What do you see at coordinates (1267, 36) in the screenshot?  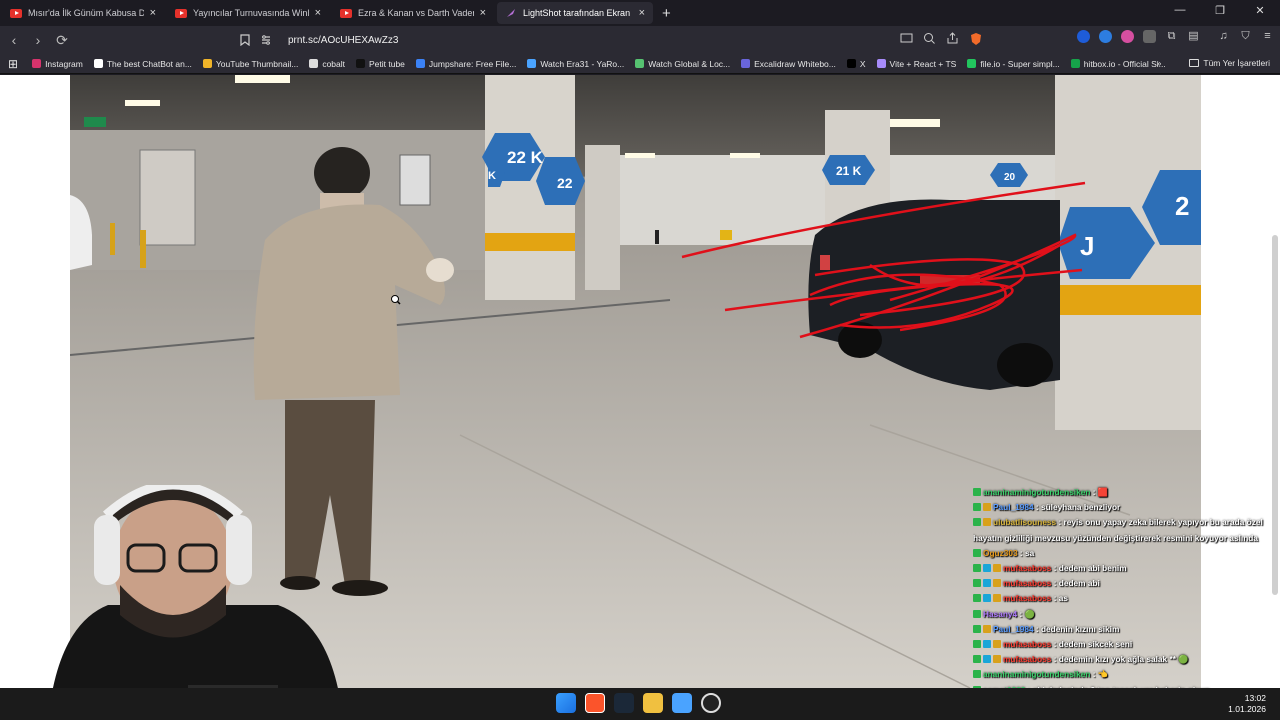 I see `menu-icon: ≡` at bounding box center [1267, 36].